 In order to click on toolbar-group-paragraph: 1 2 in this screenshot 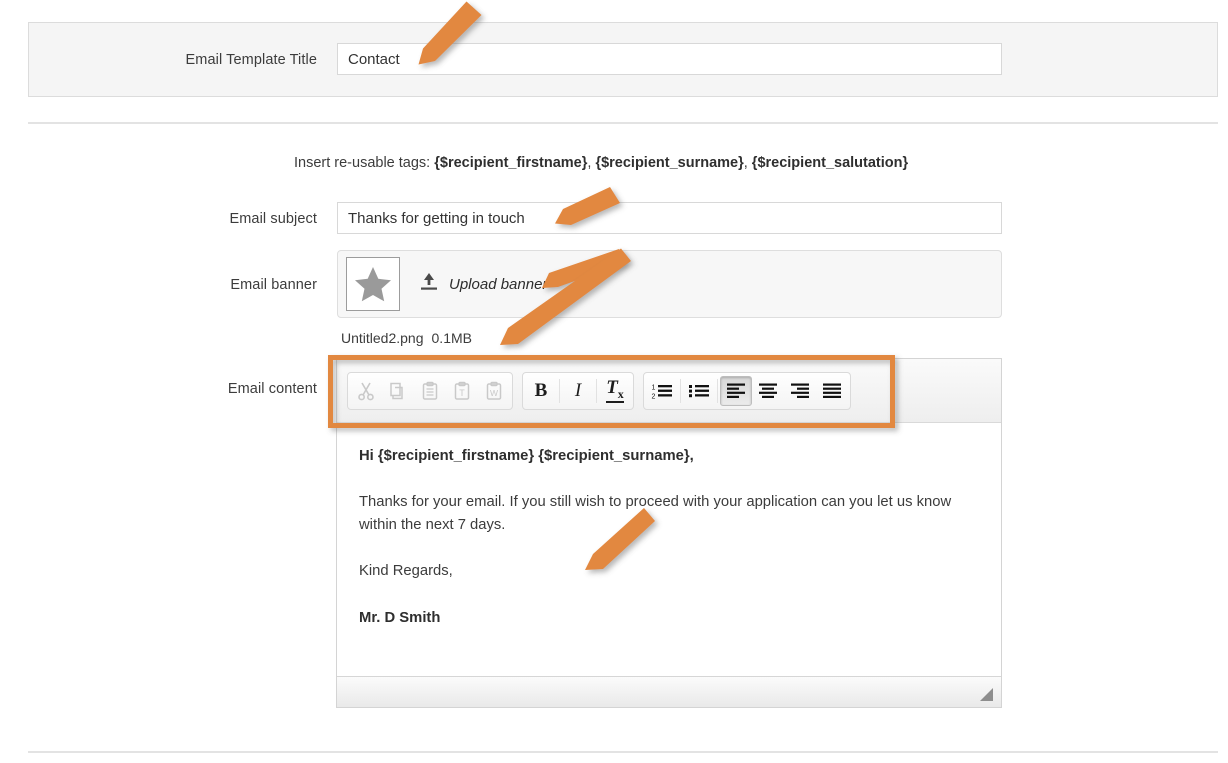, I will do `click(747, 390)`.